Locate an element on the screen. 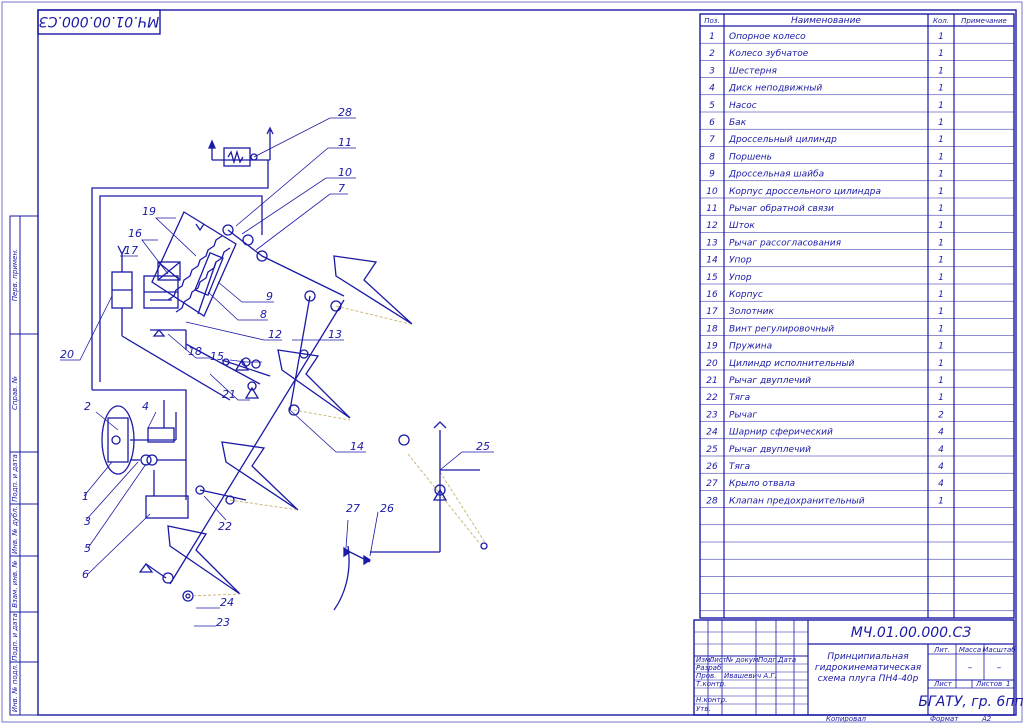 The height and width of the screenshot is (724, 1024). spec-pos: 27 is located at coordinates (712, 484).